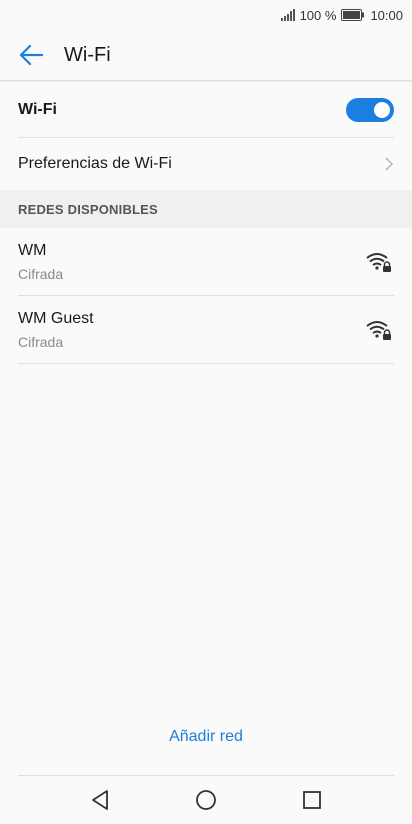 Image resolution: width=412 pixels, height=824 pixels. What do you see at coordinates (370, 110) in the screenshot?
I see `wifi-toggle-switch` at bounding box center [370, 110].